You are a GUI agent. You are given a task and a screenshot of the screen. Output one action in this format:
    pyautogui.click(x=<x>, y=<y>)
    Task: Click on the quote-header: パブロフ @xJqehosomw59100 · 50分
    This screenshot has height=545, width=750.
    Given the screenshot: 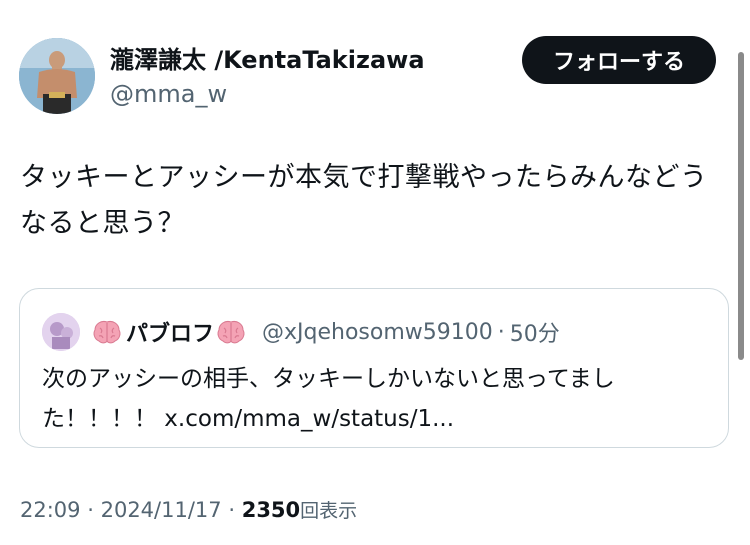 What is the action you would take?
    pyautogui.click(x=326, y=332)
    